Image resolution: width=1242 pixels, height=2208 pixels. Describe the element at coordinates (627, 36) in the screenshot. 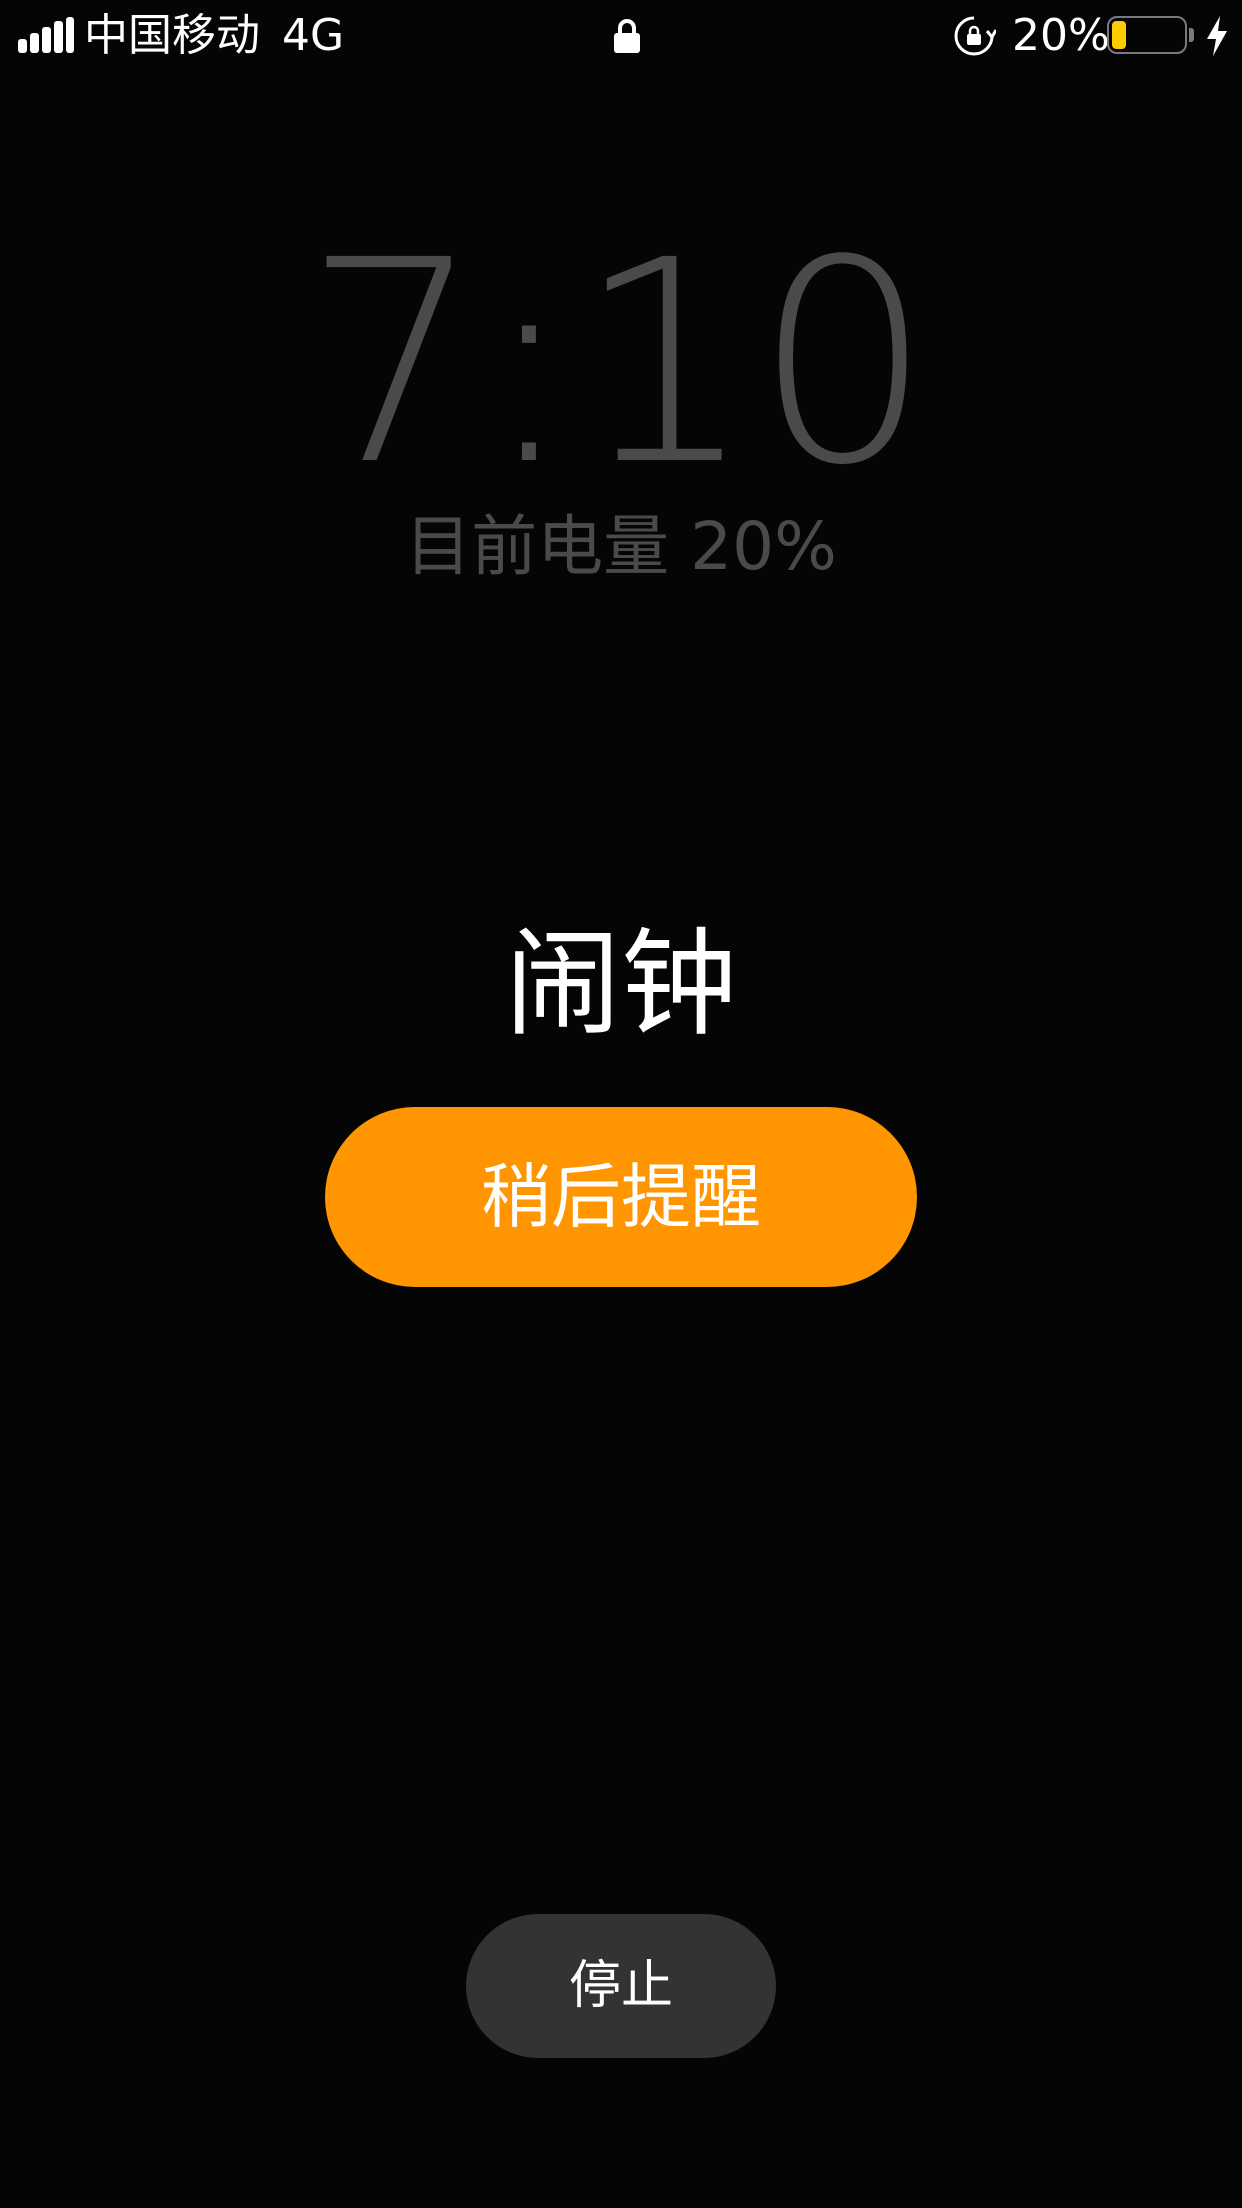

I see `lock-icon` at that location.